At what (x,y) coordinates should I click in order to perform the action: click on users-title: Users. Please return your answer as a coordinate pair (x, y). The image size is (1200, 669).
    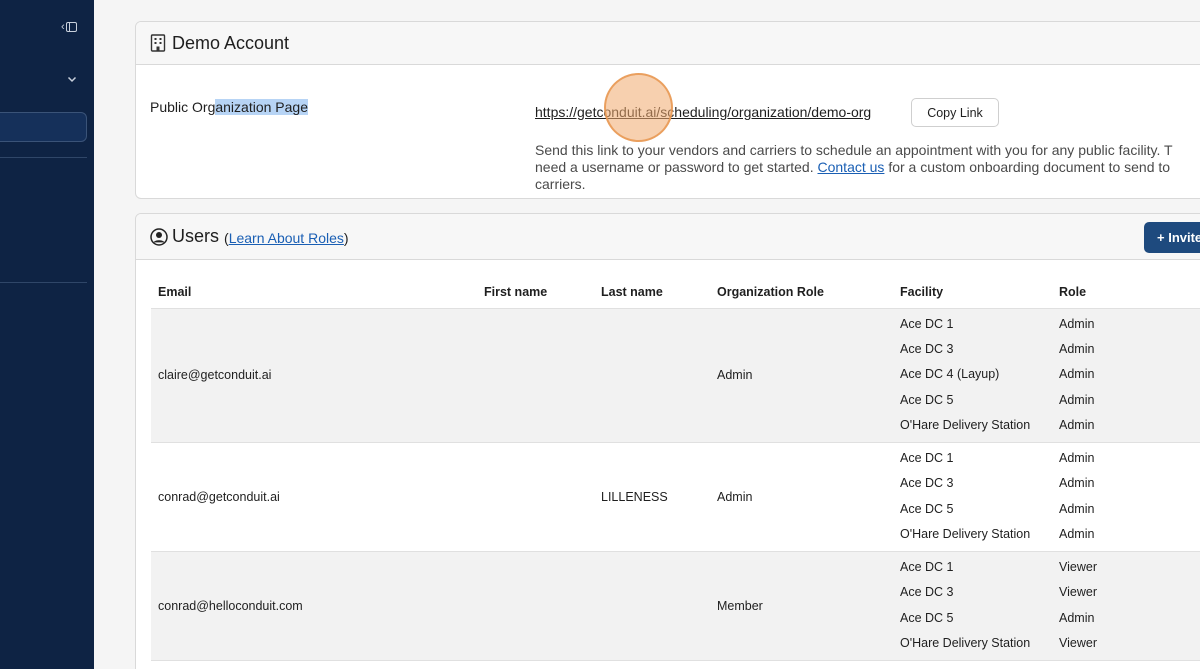
    Looking at the image, I should click on (196, 236).